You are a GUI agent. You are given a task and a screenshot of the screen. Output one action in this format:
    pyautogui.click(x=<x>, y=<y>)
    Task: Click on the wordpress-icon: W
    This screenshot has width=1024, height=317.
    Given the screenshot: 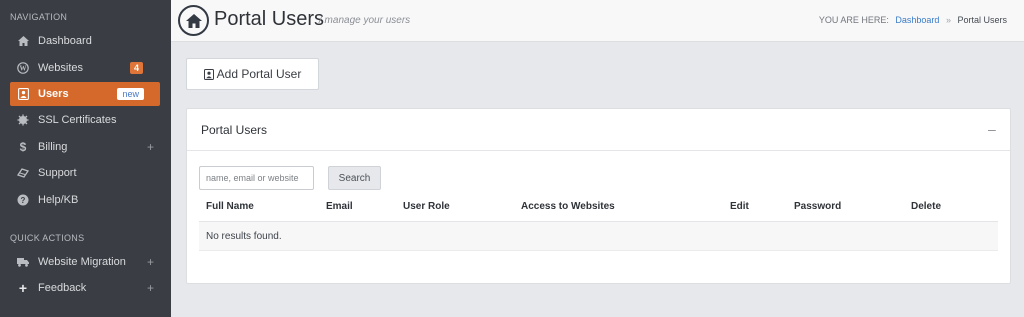 What is the action you would take?
    pyautogui.click(x=23, y=68)
    